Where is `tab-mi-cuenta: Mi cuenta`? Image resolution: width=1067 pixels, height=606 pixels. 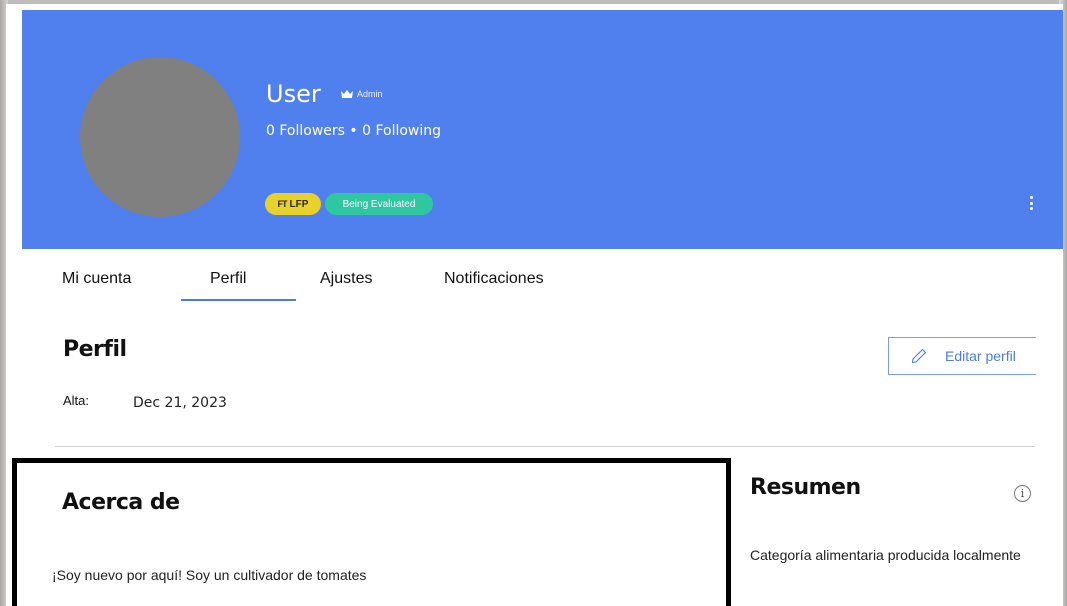 tab-mi-cuenta: Mi cuenta is located at coordinates (96, 279).